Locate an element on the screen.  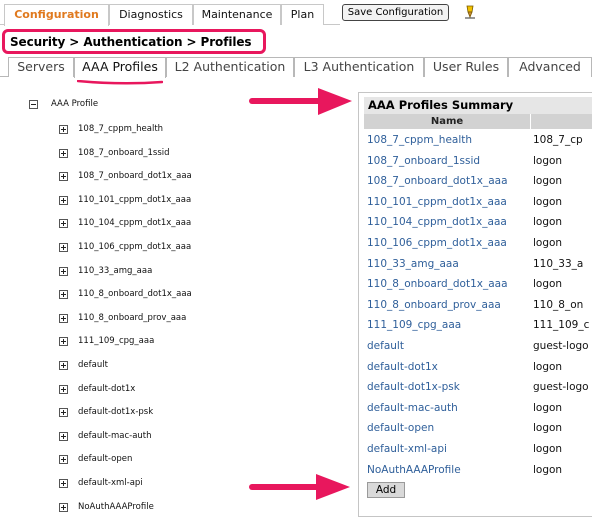
profile-value: 111_109_c is located at coordinates (561, 325).